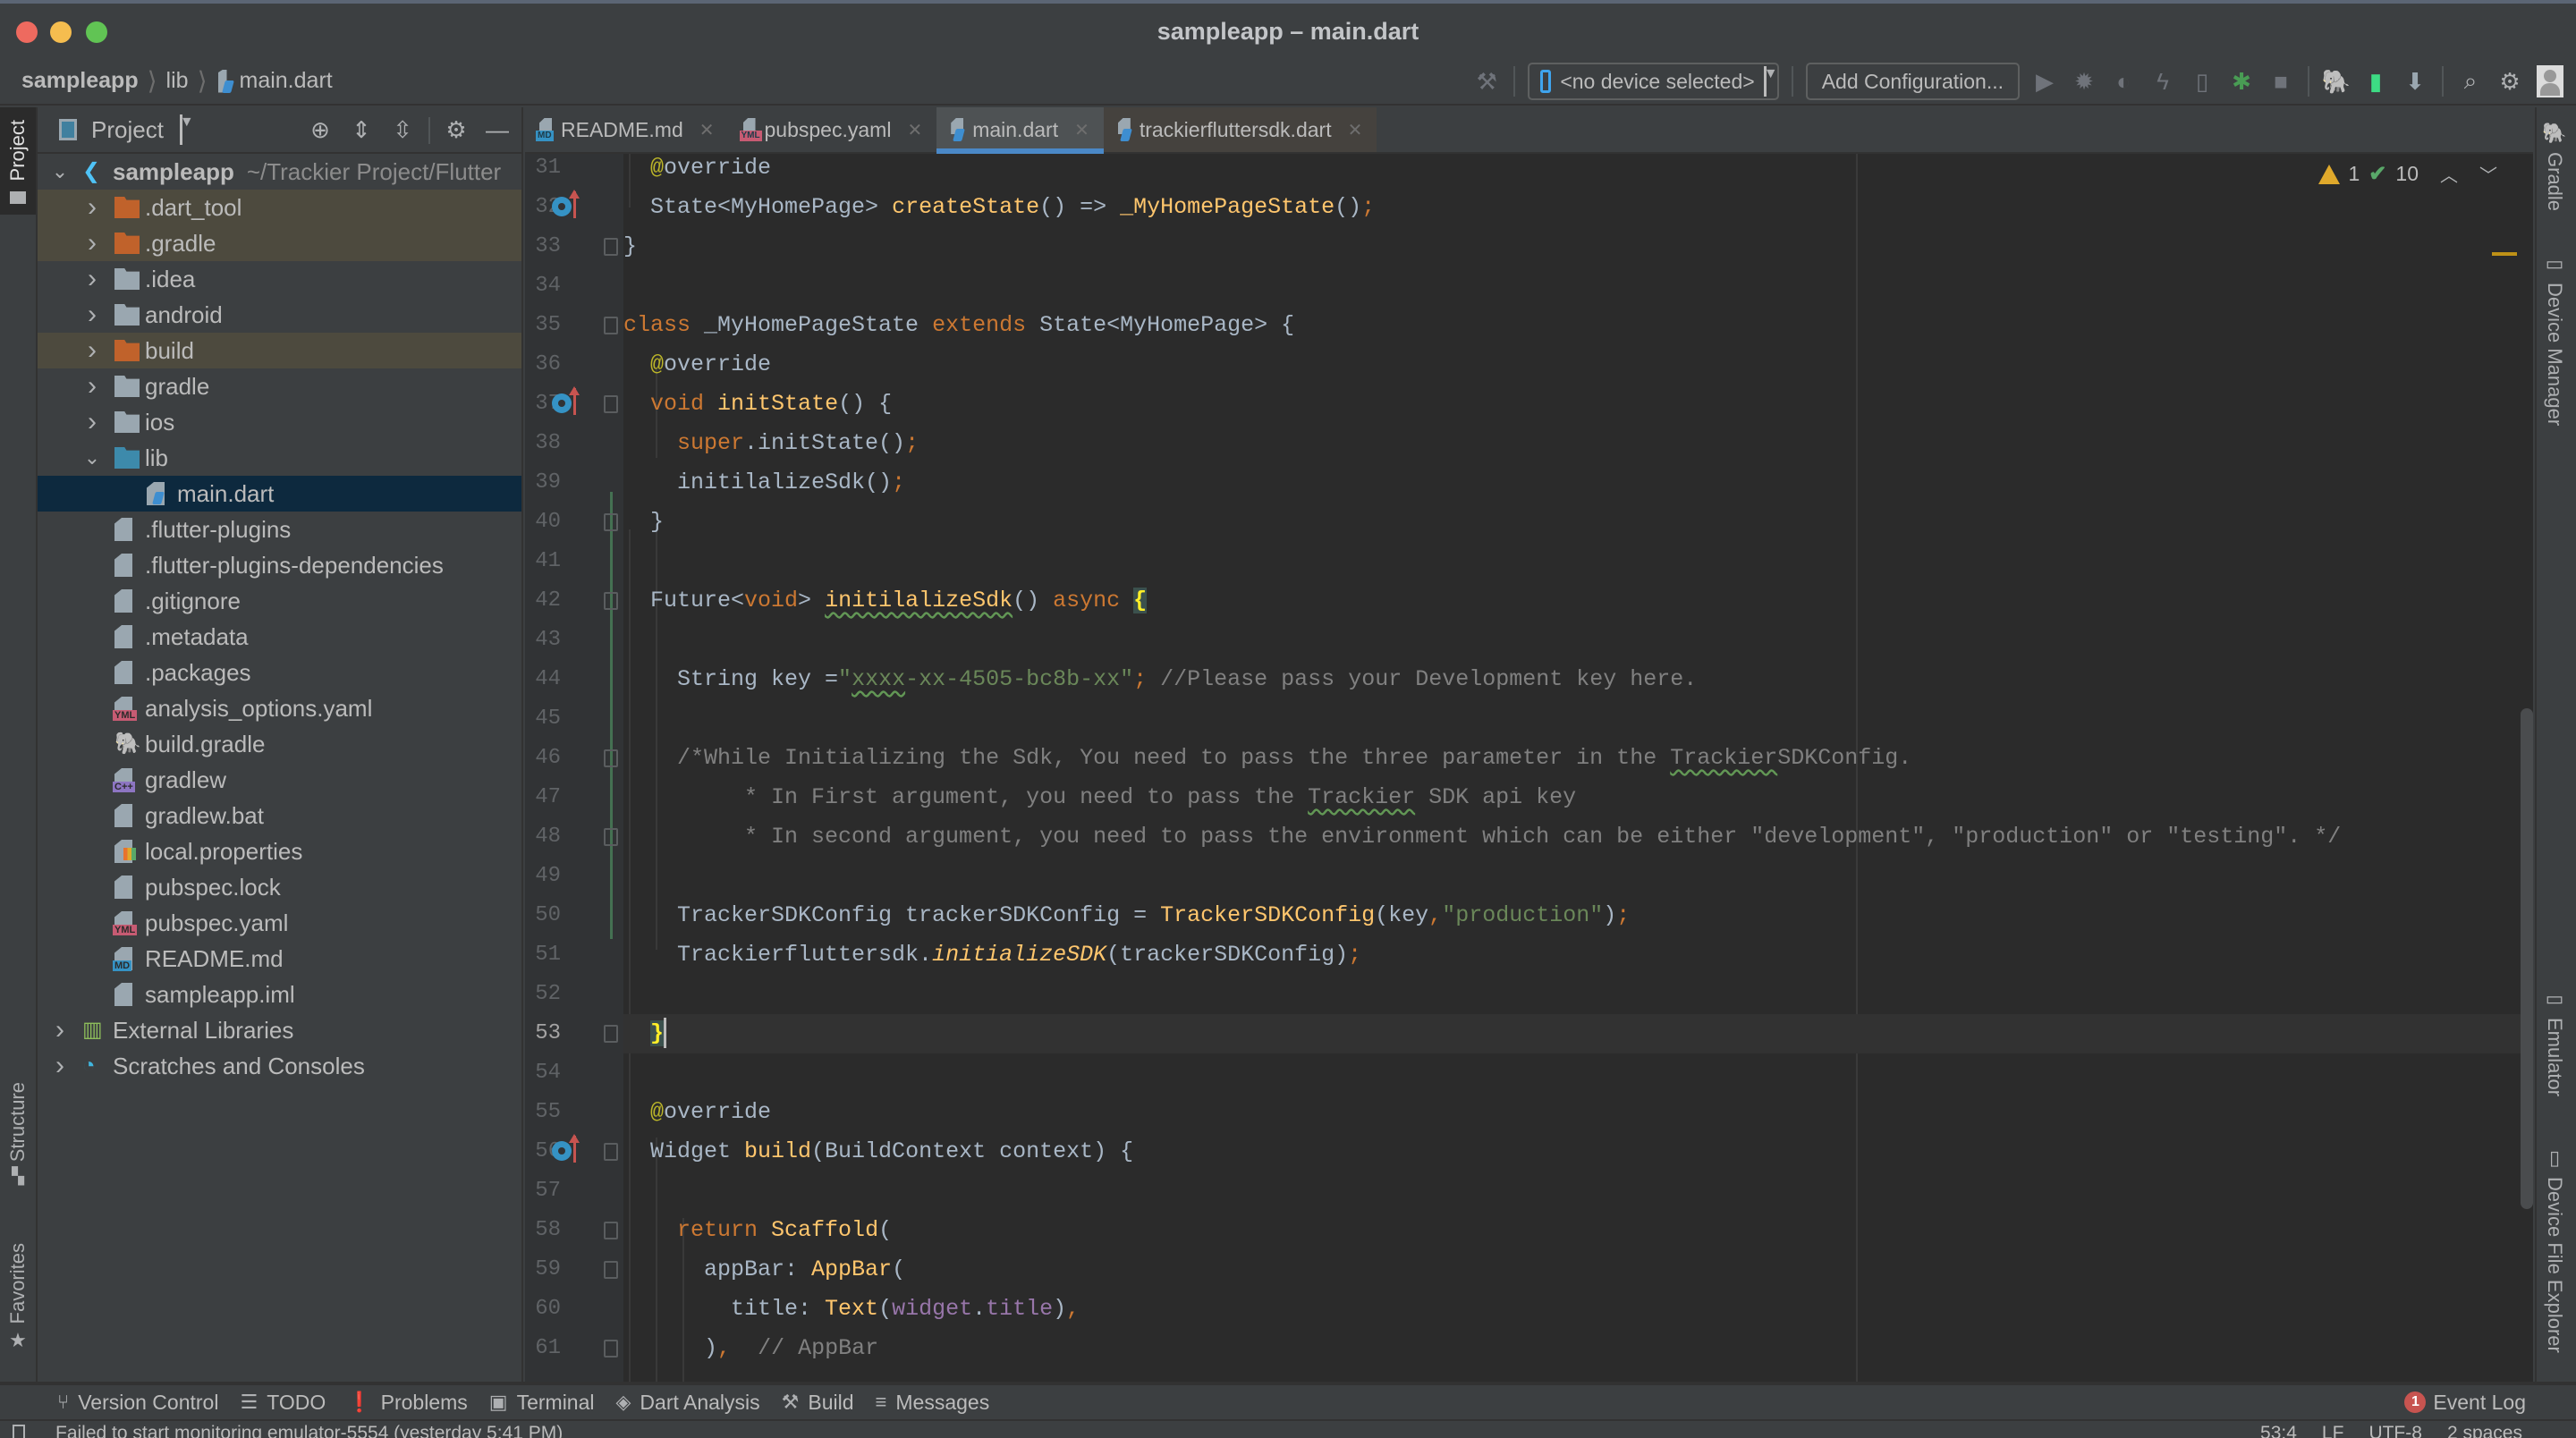 The image size is (2576, 1438). Describe the element at coordinates (543, 1348) in the screenshot. I see `line-number: 61` at that location.